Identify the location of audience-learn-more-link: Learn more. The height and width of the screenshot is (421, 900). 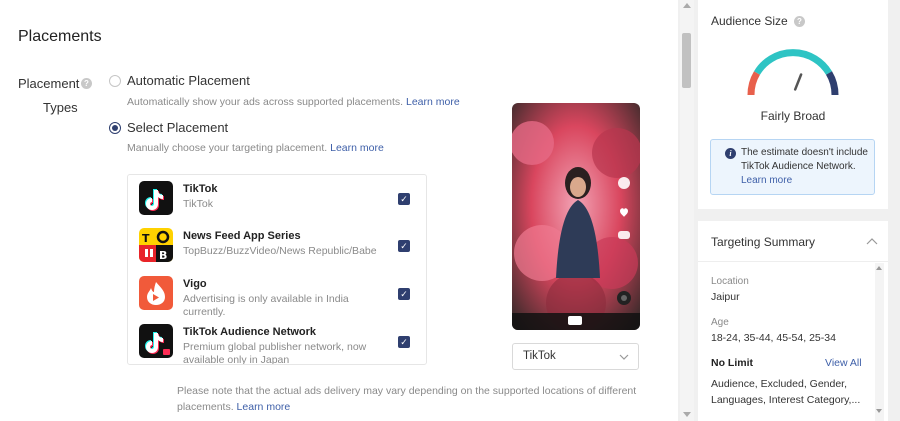
(766, 180).